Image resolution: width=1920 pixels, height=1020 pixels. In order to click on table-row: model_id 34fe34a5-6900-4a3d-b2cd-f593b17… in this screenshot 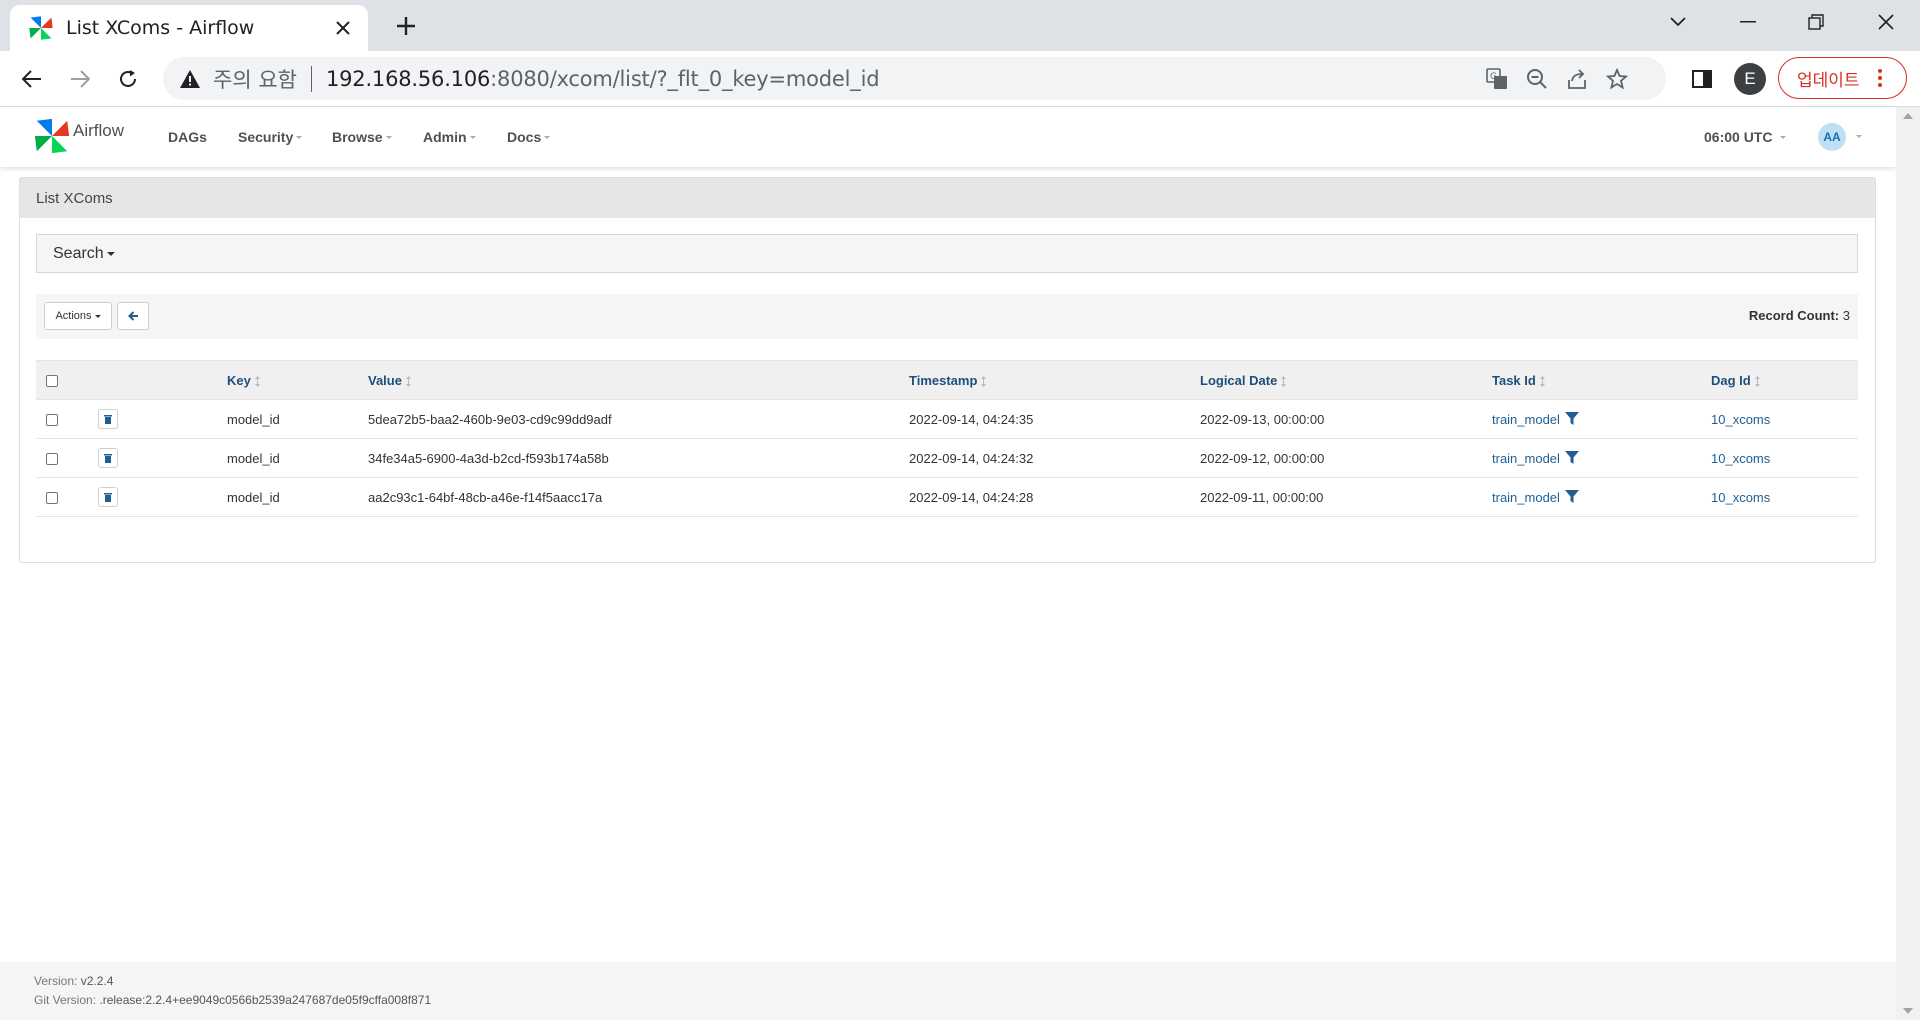, I will do `click(947, 458)`.